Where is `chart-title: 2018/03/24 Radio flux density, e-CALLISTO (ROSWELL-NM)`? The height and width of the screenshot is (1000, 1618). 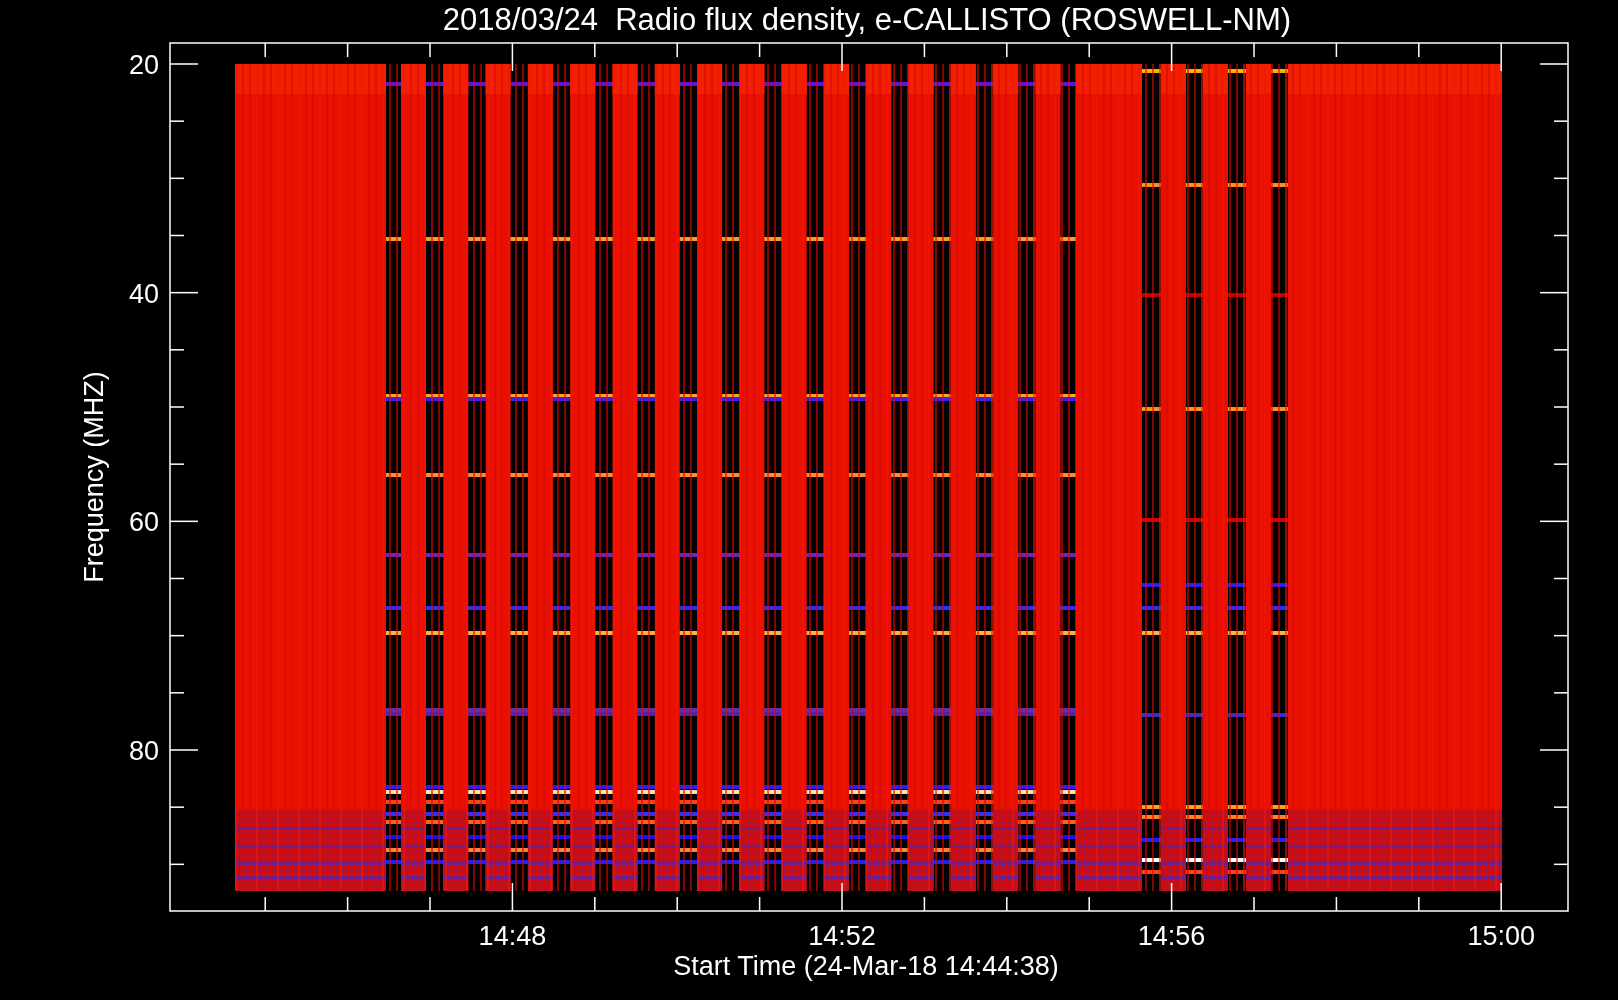
chart-title: 2018/03/24 Radio flux density, e-CALLISTO (ROSWELL-NM) is located at coordinates (867, 19).